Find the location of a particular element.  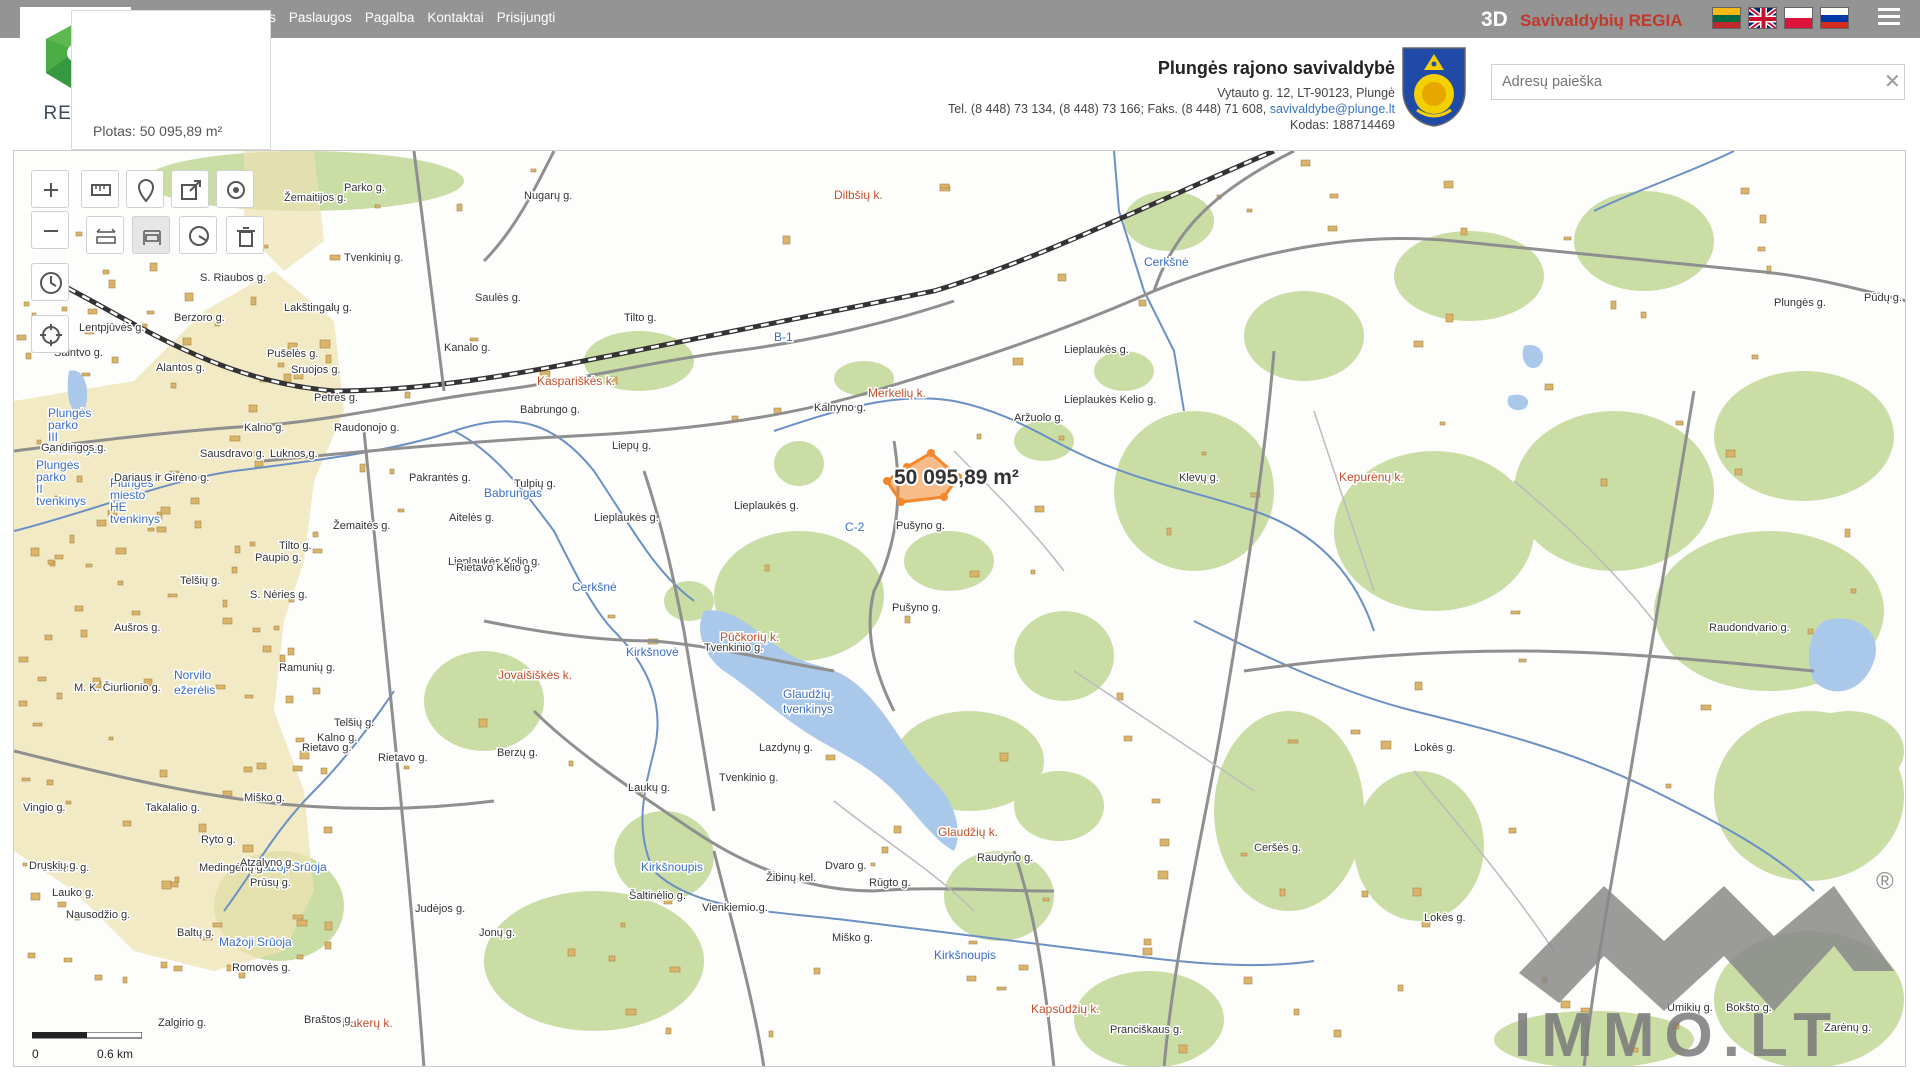

hamburger-menu-icon is located at coordinates (1889, 19).